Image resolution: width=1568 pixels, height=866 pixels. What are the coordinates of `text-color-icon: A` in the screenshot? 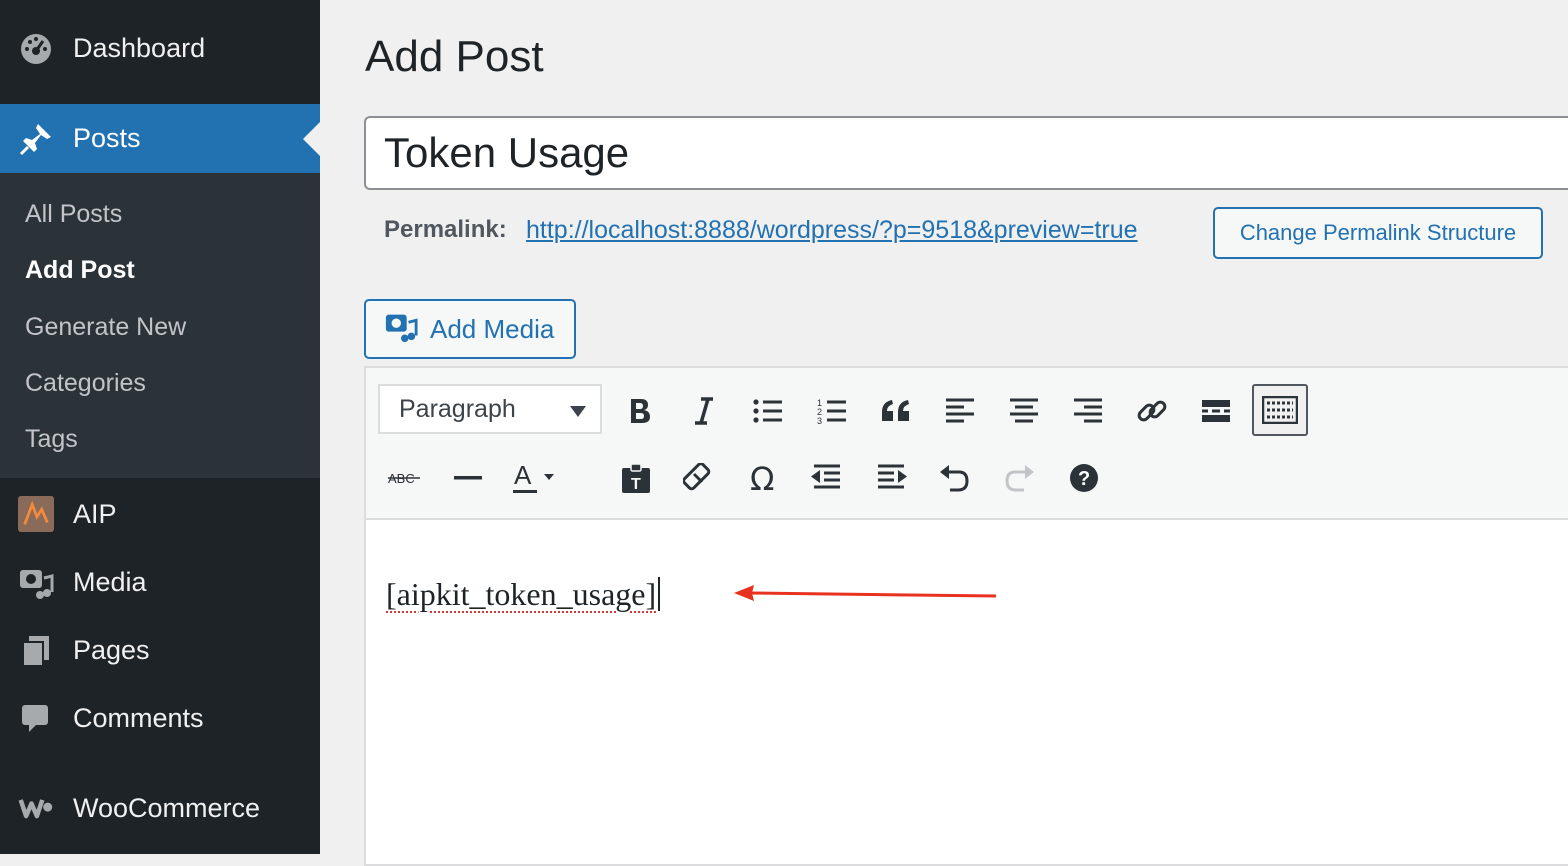 It's located at (532, 478).